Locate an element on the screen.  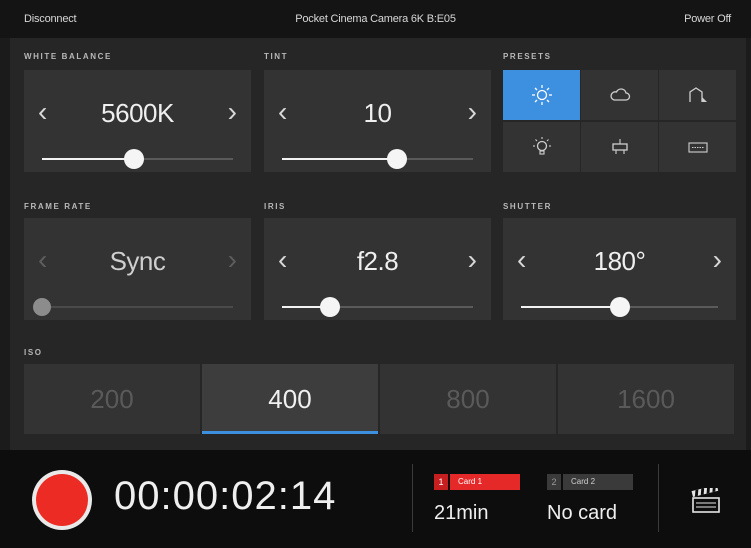
card-2-name: Card 2 is located at coordinates (598, 482).